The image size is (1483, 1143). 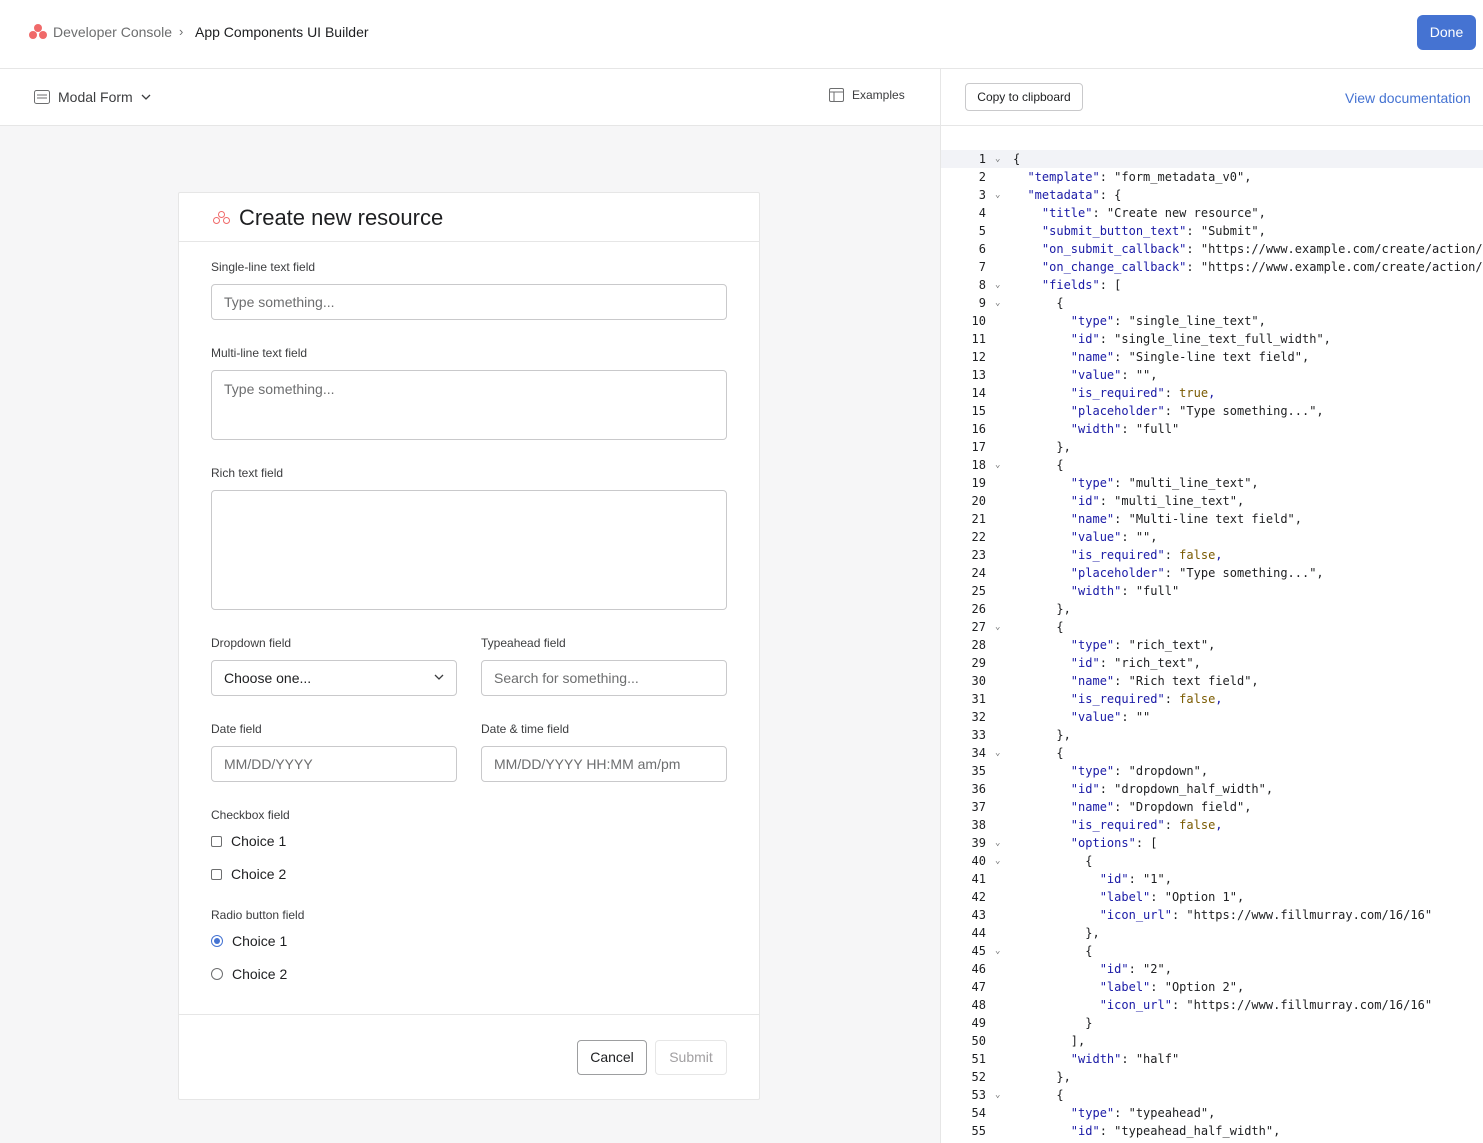 What do you see at coordinates (1212, 1059) in the screenshot?
I see `code-line: 51 "width": "half"` at bounding box center [1212, 1059].